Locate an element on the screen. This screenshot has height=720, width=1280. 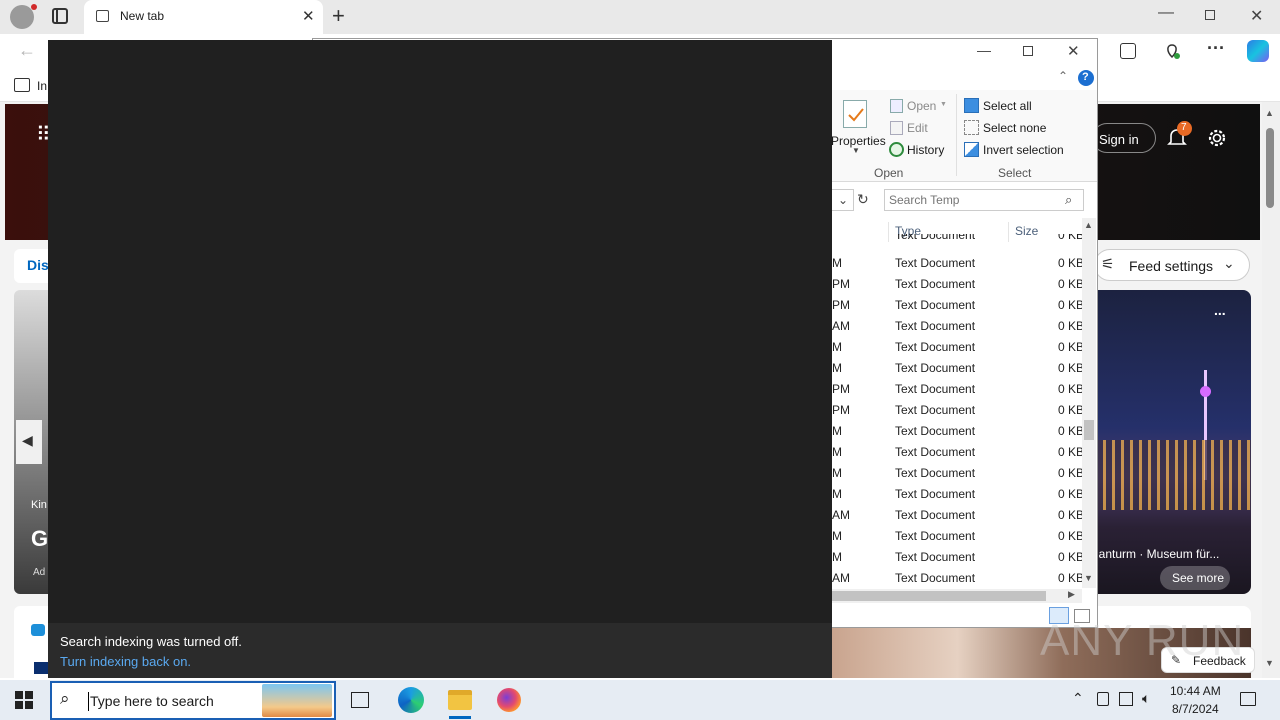
show-hidden-icons-icon: ⌃ is located at coordinates (1078, 698).